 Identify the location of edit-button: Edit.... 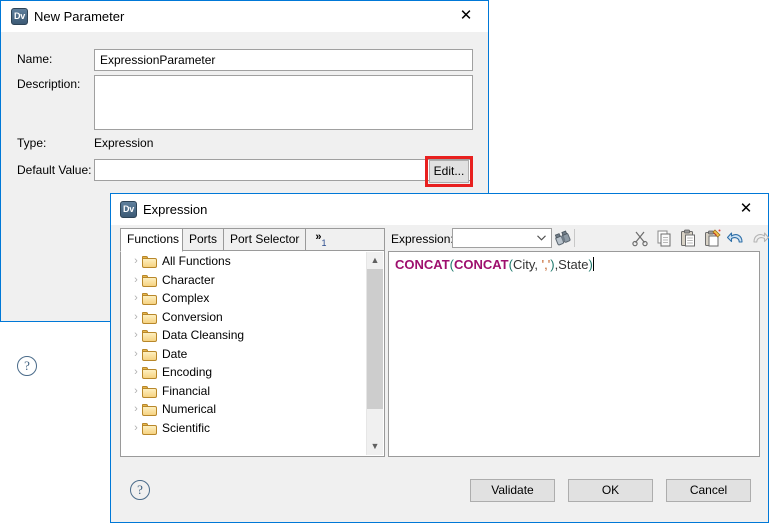
(449, 171).